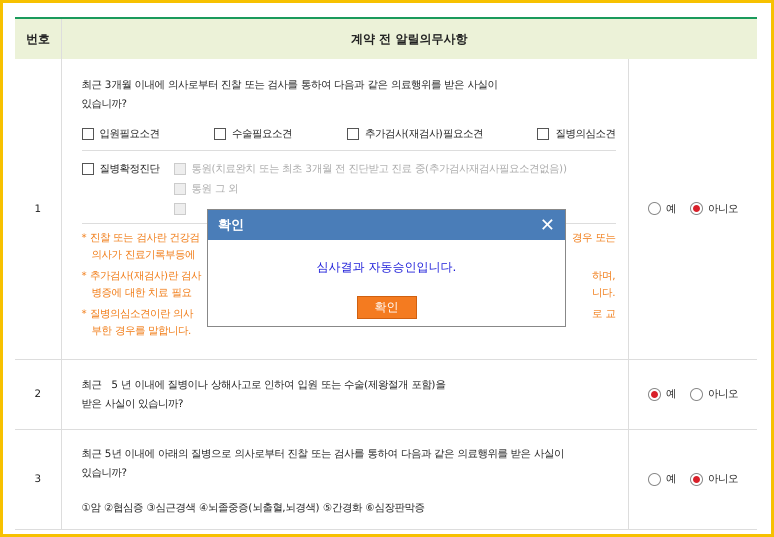 Image resolution: width=774 pixels, height=537 pixels. What do you see at coordinates (576, 134) in the screenshot?
I see `checkbox-option: 질병의심소견` at bounding box center [576, 134].